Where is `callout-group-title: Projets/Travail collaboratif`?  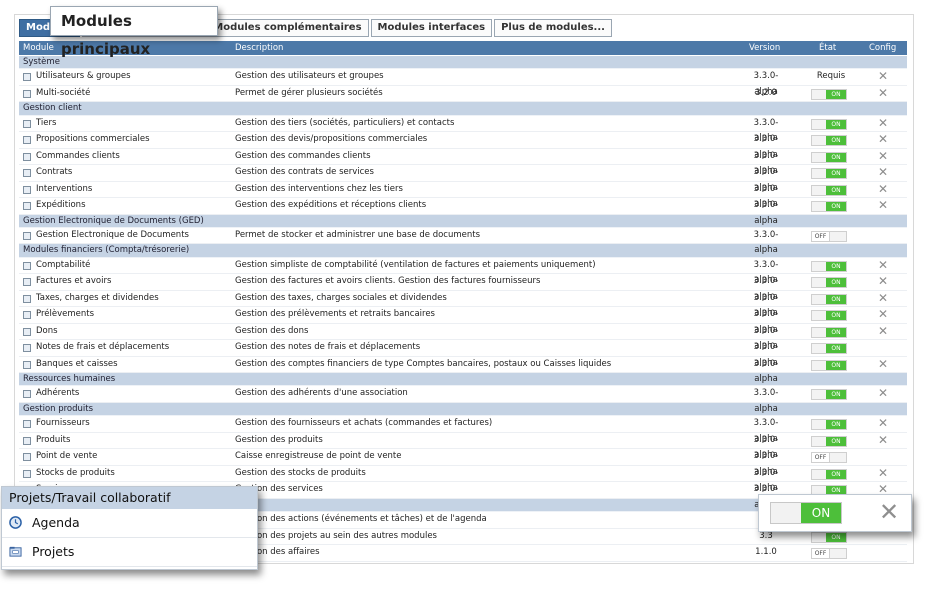
callout-group-title: Projets/Travail collaboratif is located at coordinates (129, 498).